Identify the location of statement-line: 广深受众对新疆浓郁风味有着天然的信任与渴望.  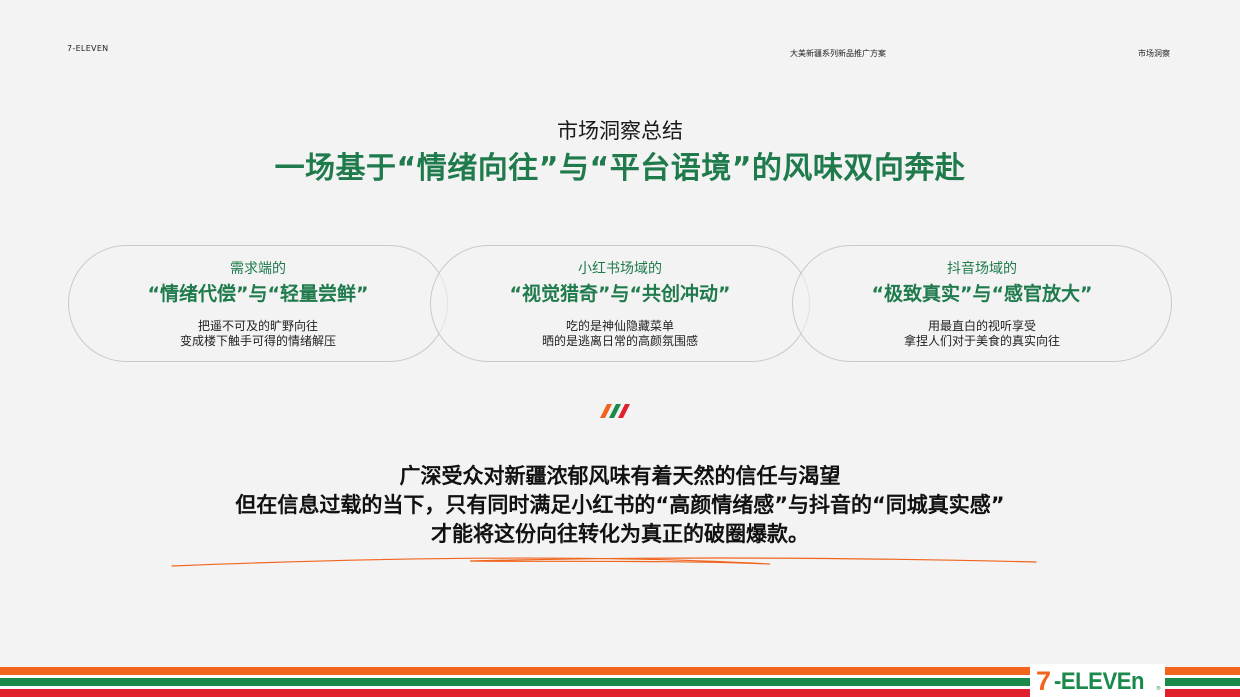
(620, 476).